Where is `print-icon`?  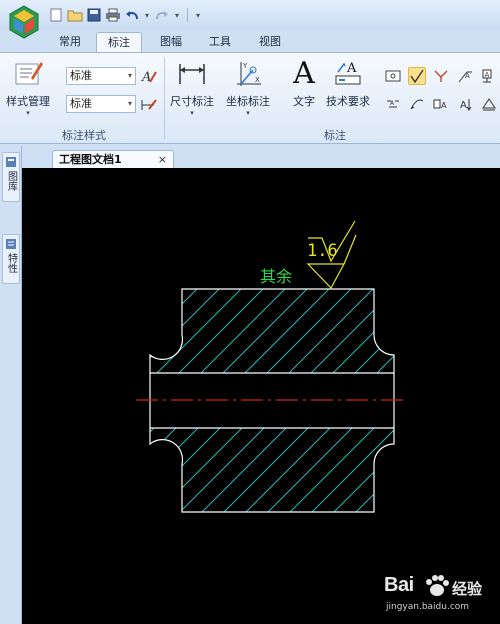
print-icon is located at coordinates (113, 15).